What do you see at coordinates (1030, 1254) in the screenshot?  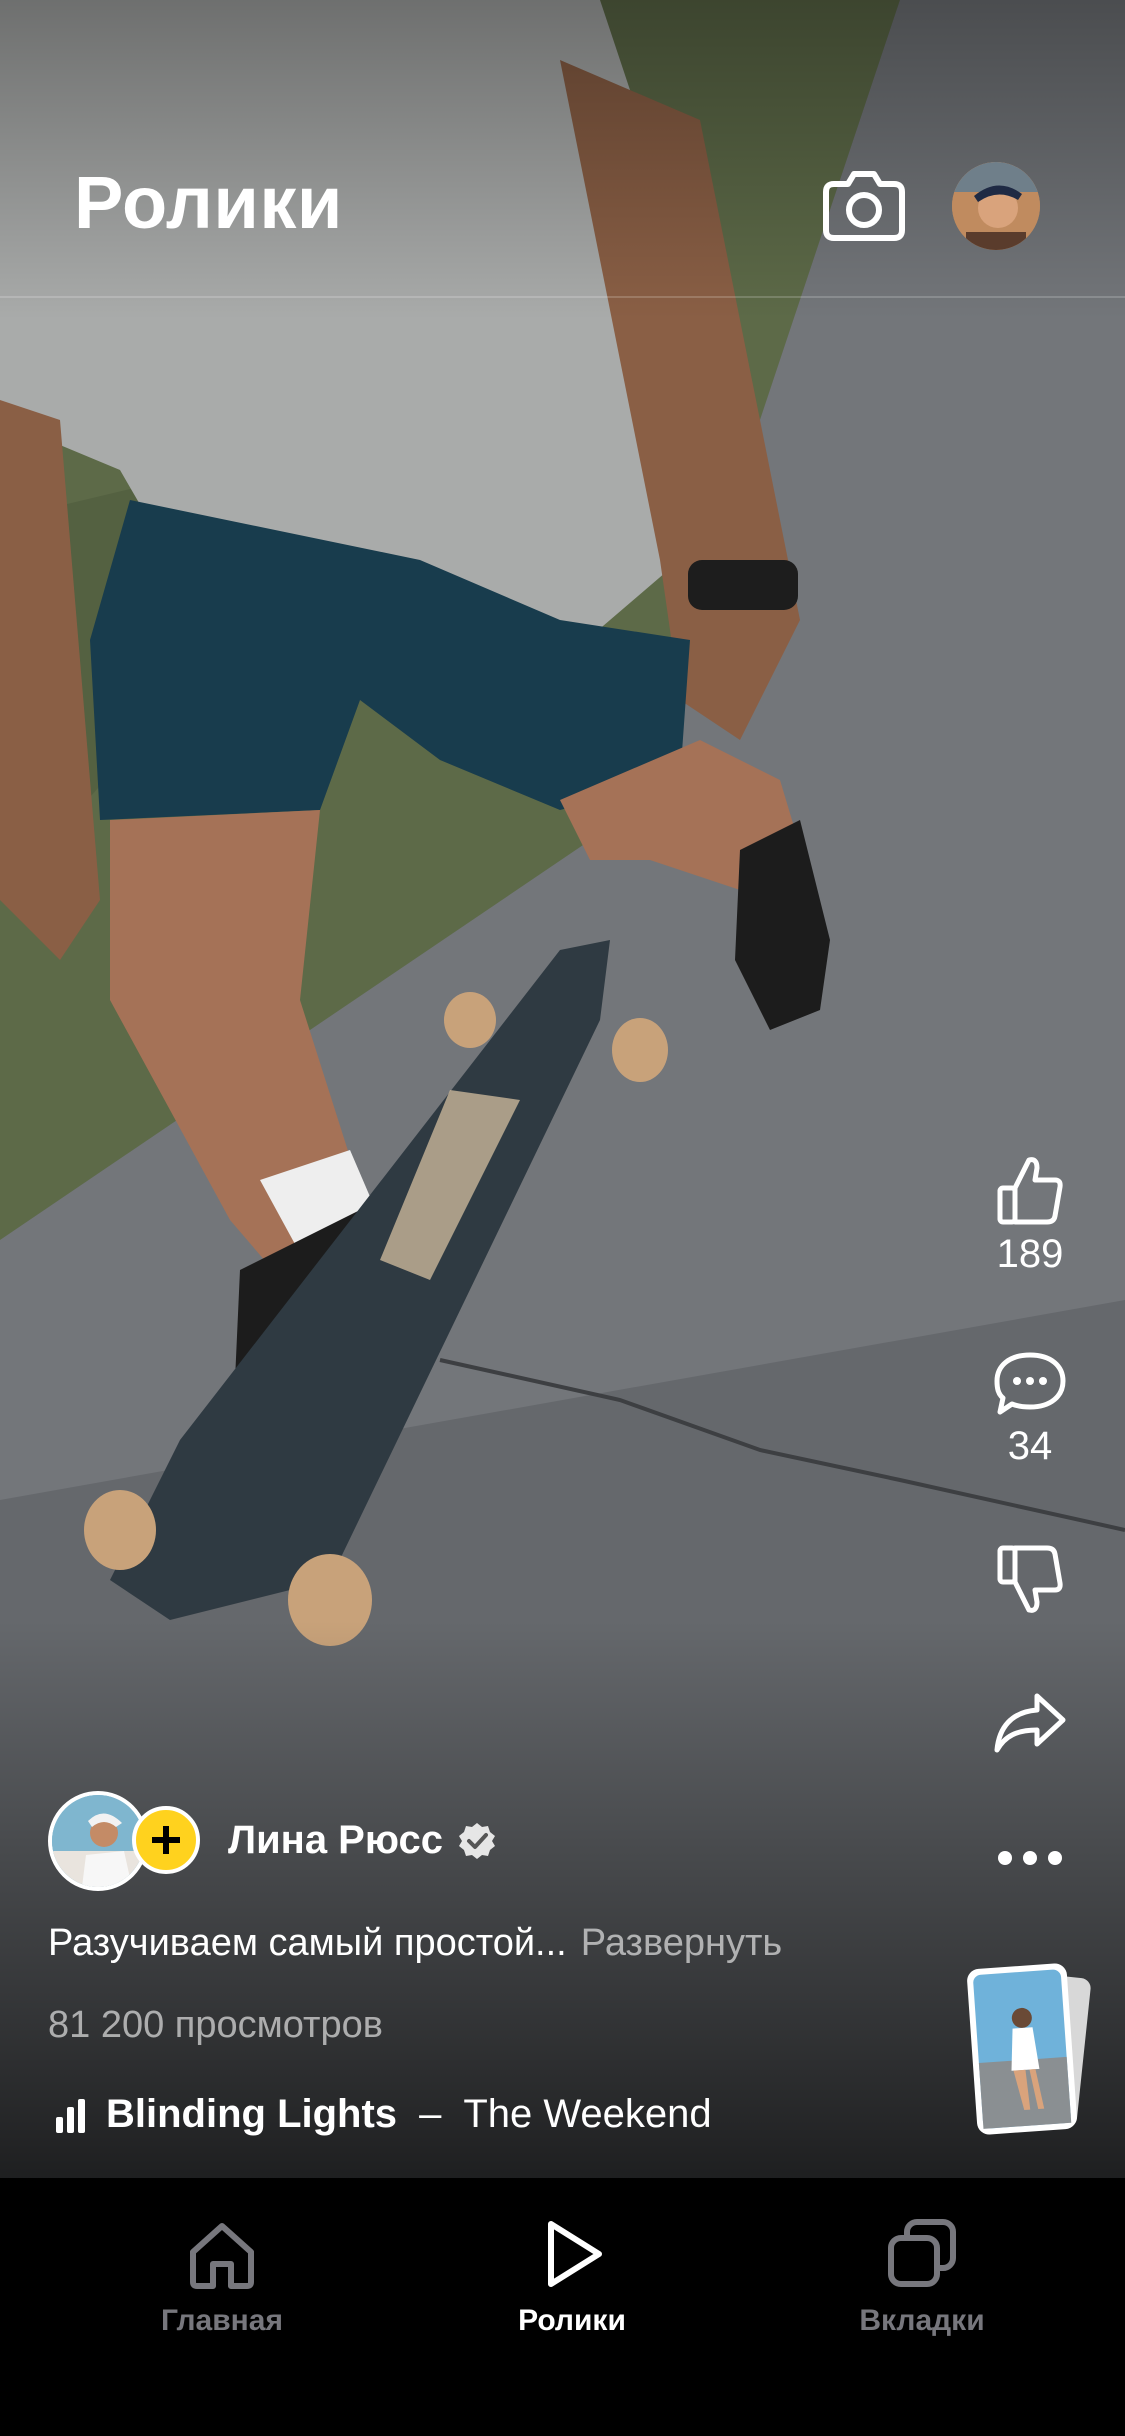 I see `likes-count: 189` at bounding box center [1030, 1254].